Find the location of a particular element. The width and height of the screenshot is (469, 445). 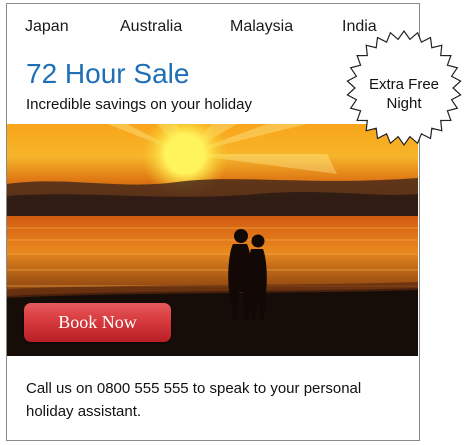

nav-item-malaysia: Malaysia is located at coordinates (261, 27).